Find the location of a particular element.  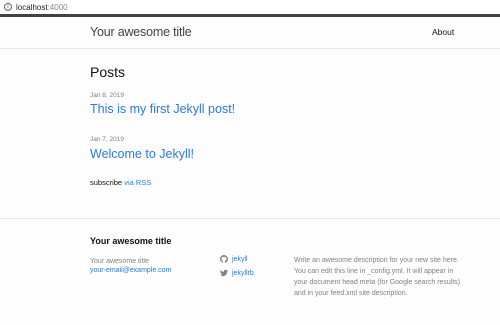

info-icon: i is located at coordinates (8, 7).